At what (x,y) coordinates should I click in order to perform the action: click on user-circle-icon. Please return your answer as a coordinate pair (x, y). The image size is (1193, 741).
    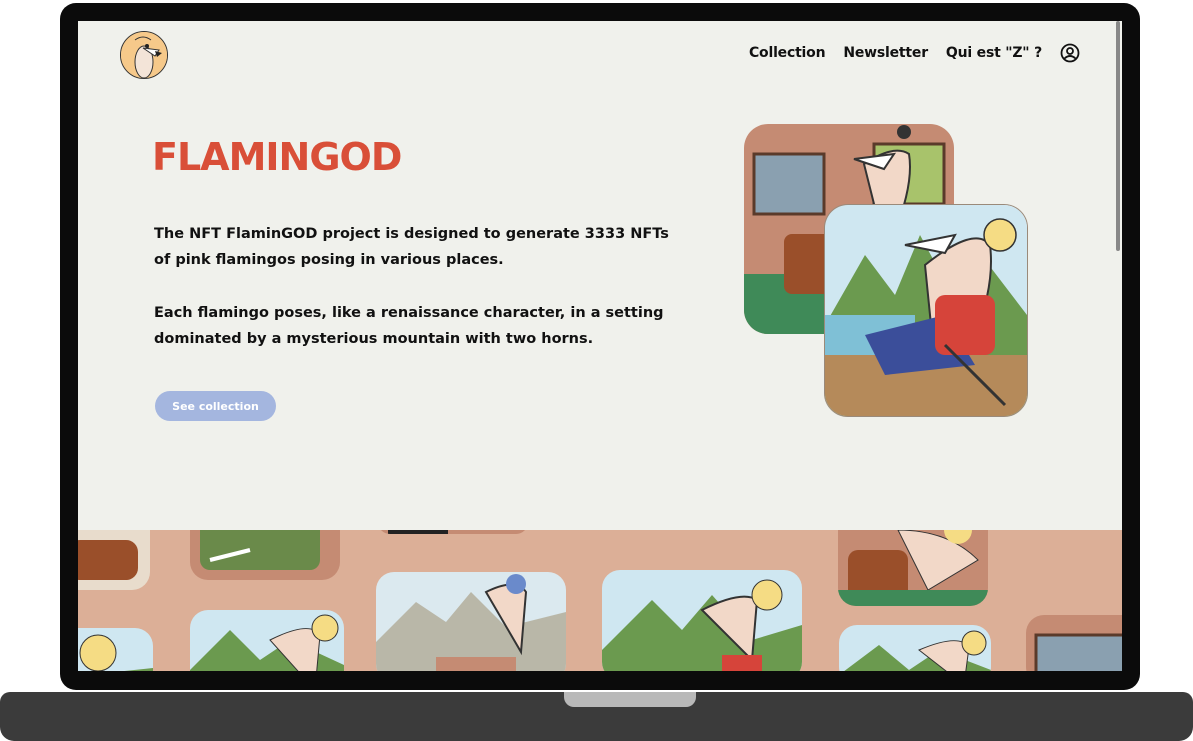
    Looking at the image, I should click on (1070, 53).